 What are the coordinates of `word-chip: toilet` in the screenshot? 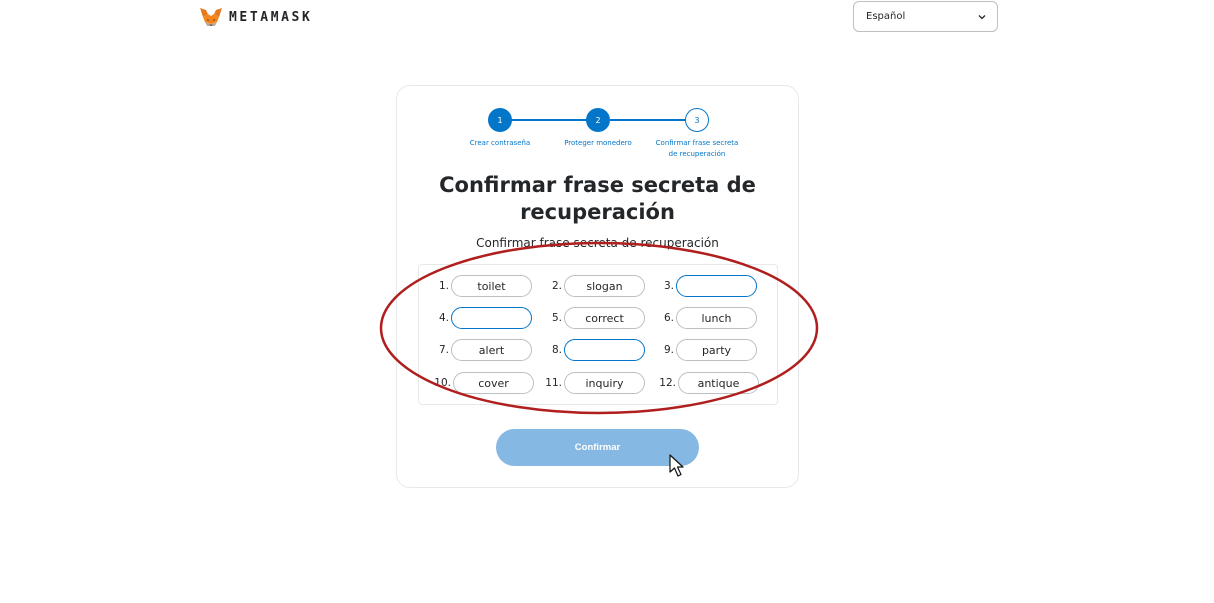 It's located at (491, 286).